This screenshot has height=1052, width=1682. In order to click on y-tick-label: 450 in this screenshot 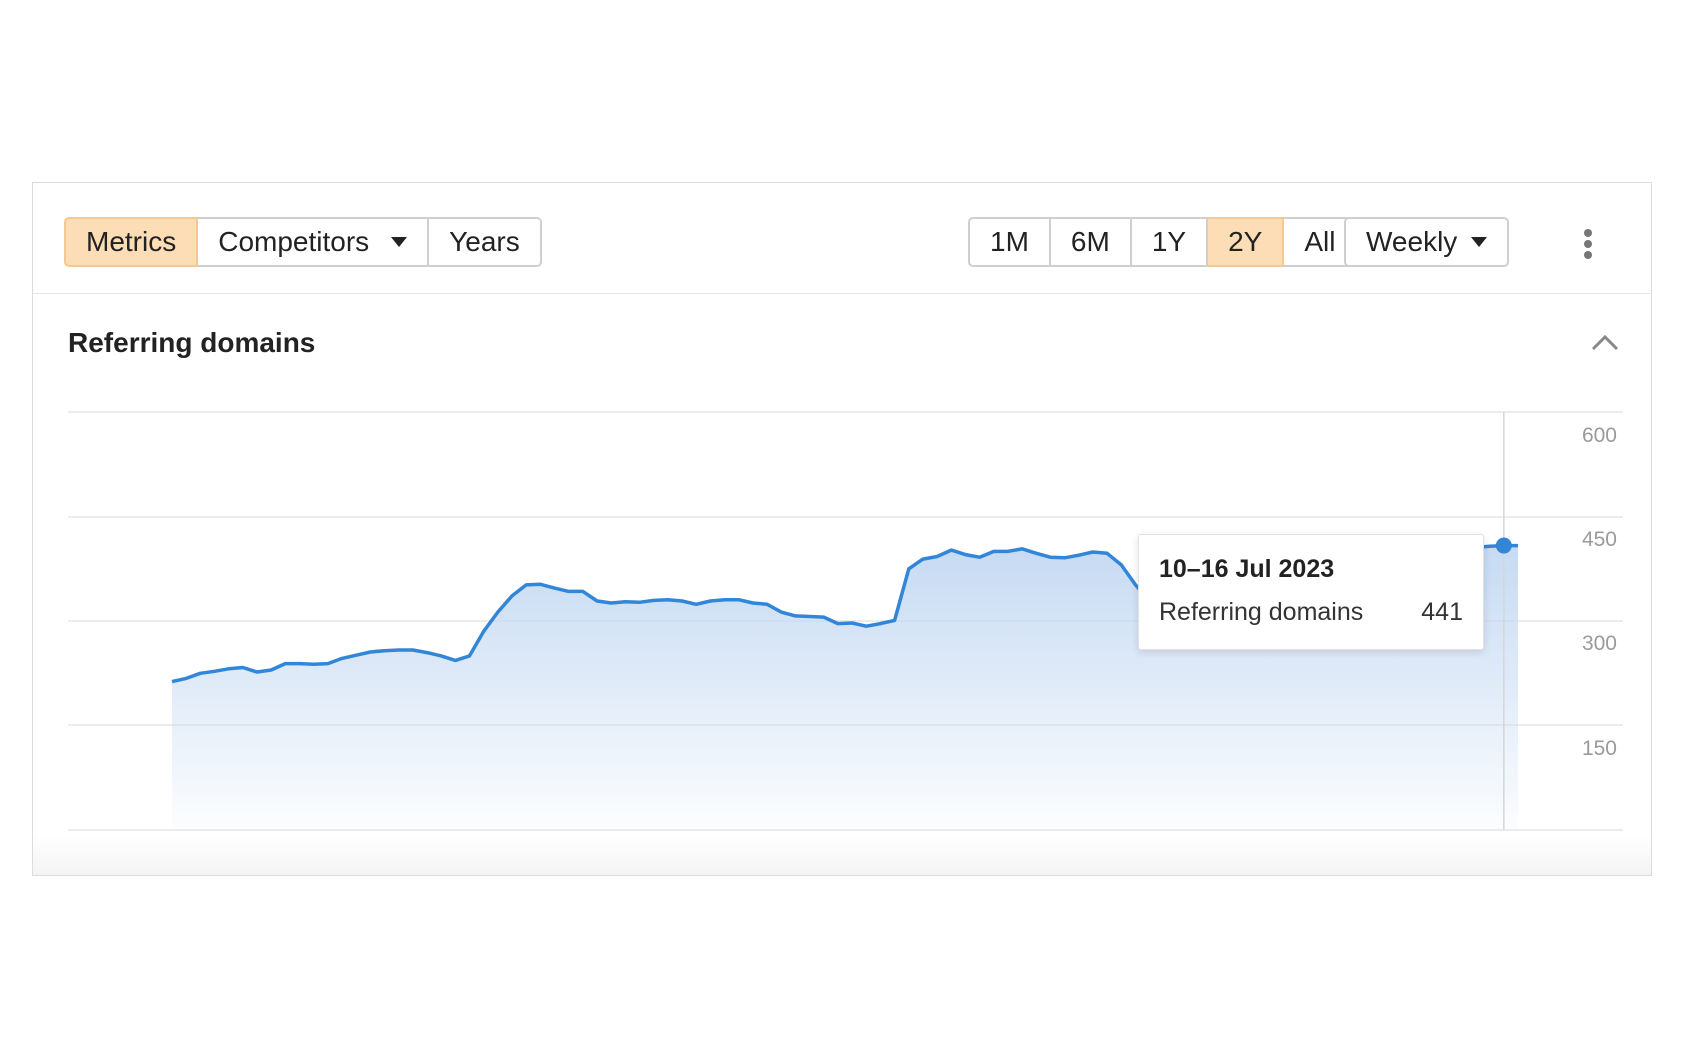, I will do `click(1599, 539)`.